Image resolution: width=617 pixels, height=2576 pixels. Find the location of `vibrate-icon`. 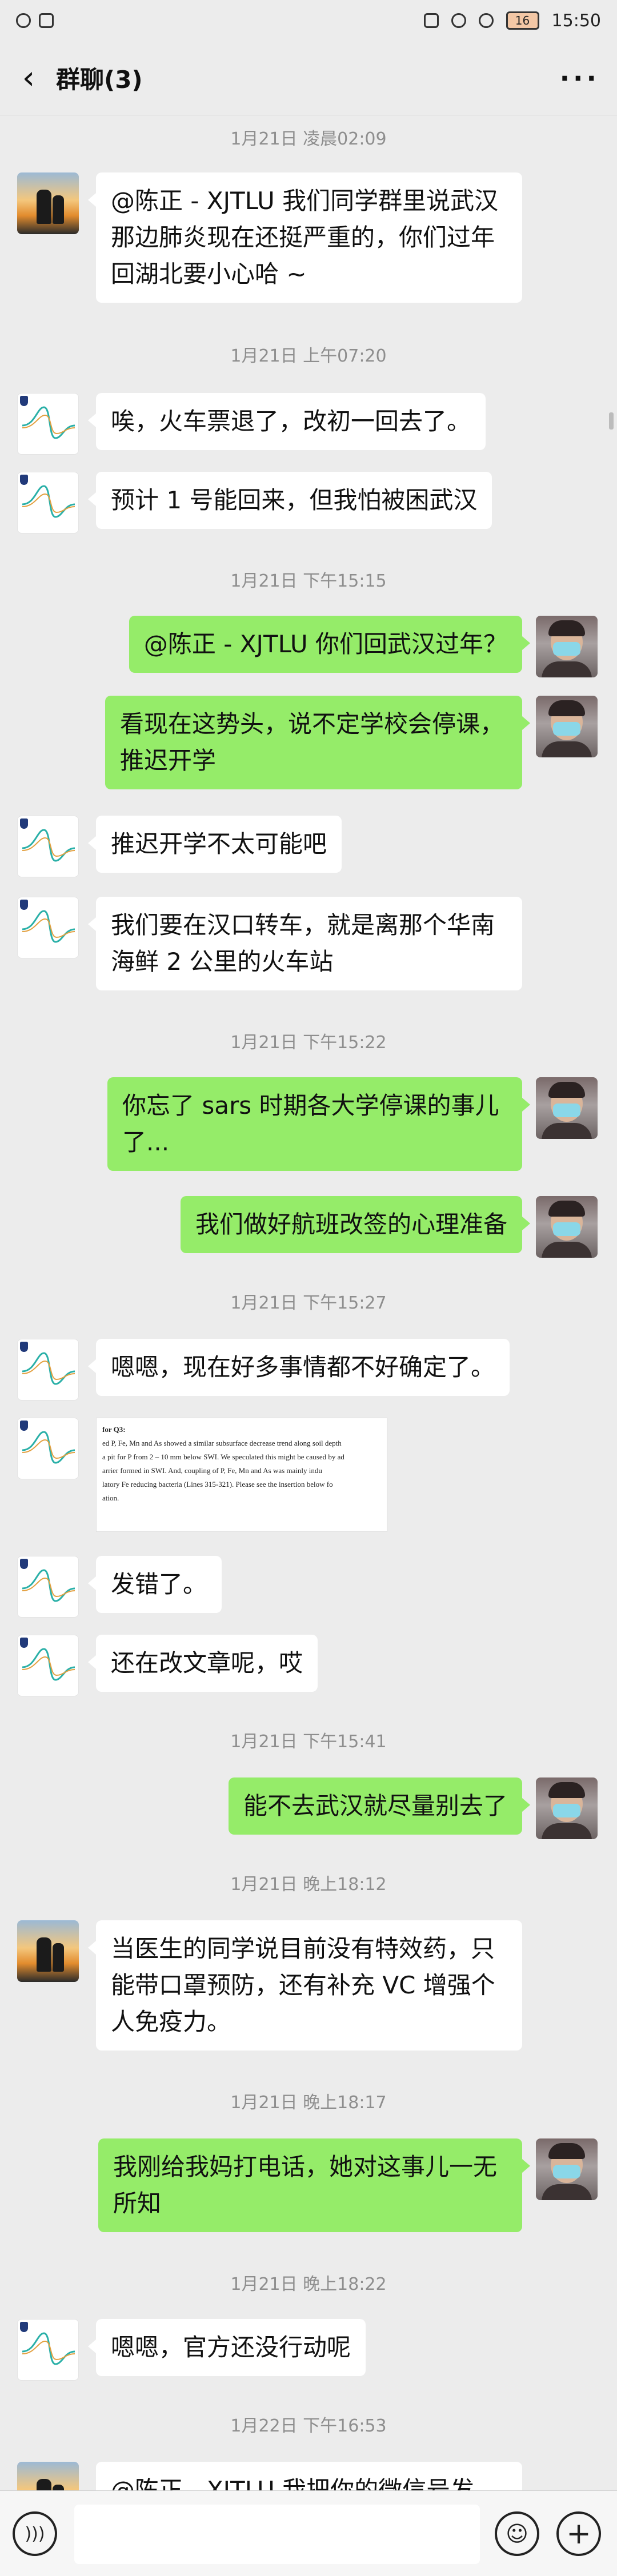

vibrate-icon is located at coordinates (431, 20).